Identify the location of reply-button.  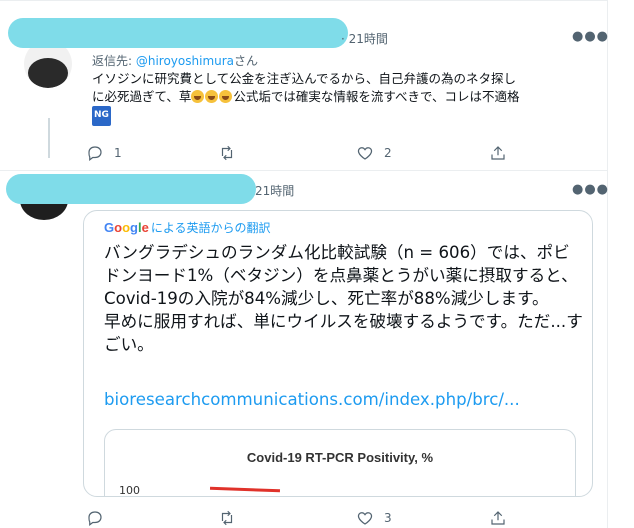
(95, 518).